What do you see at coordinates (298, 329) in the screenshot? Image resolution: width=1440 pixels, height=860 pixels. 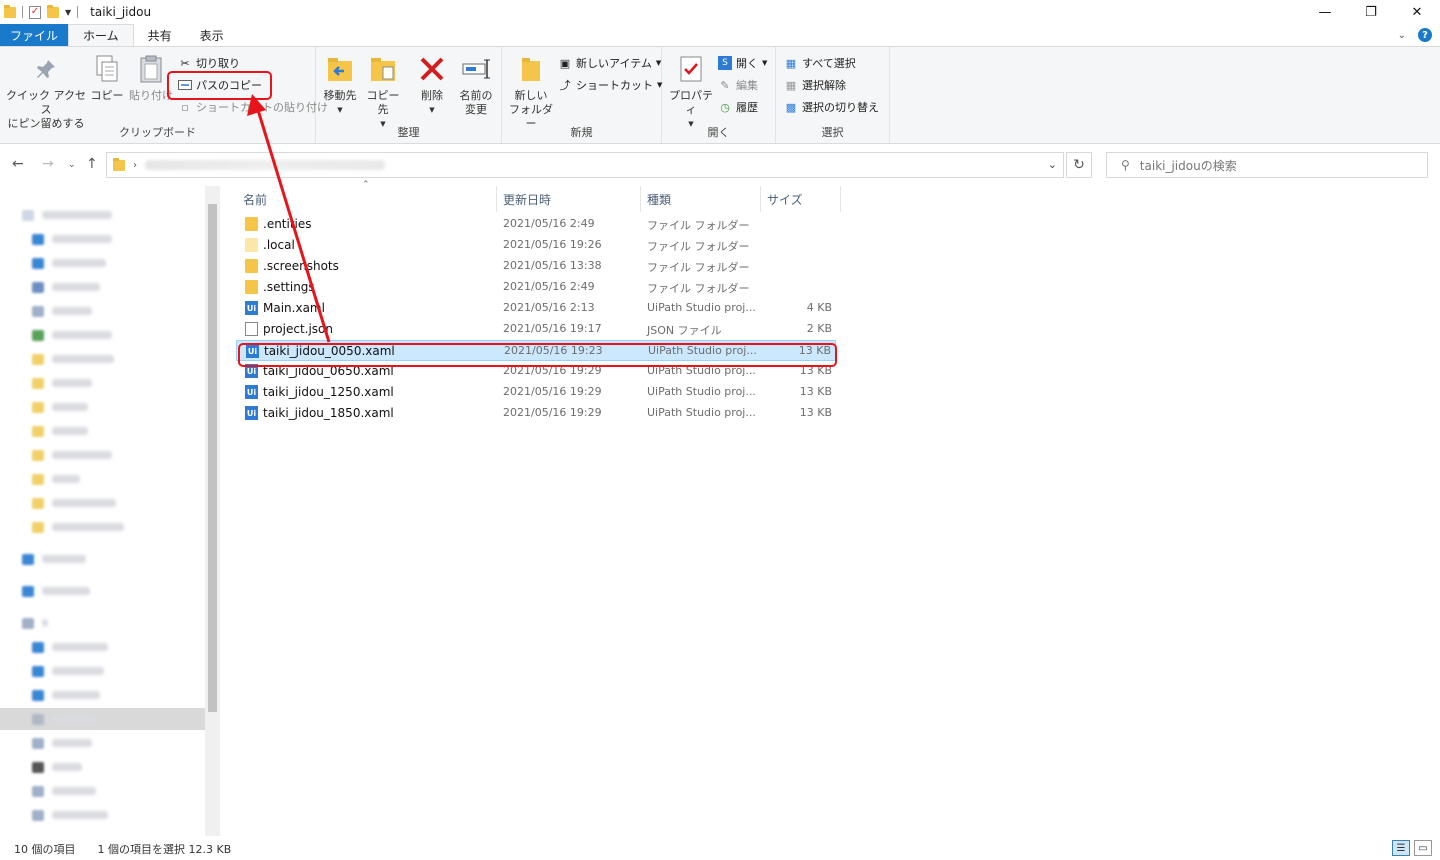 I see `file-name: project.json` at bounding box center [298, 329].